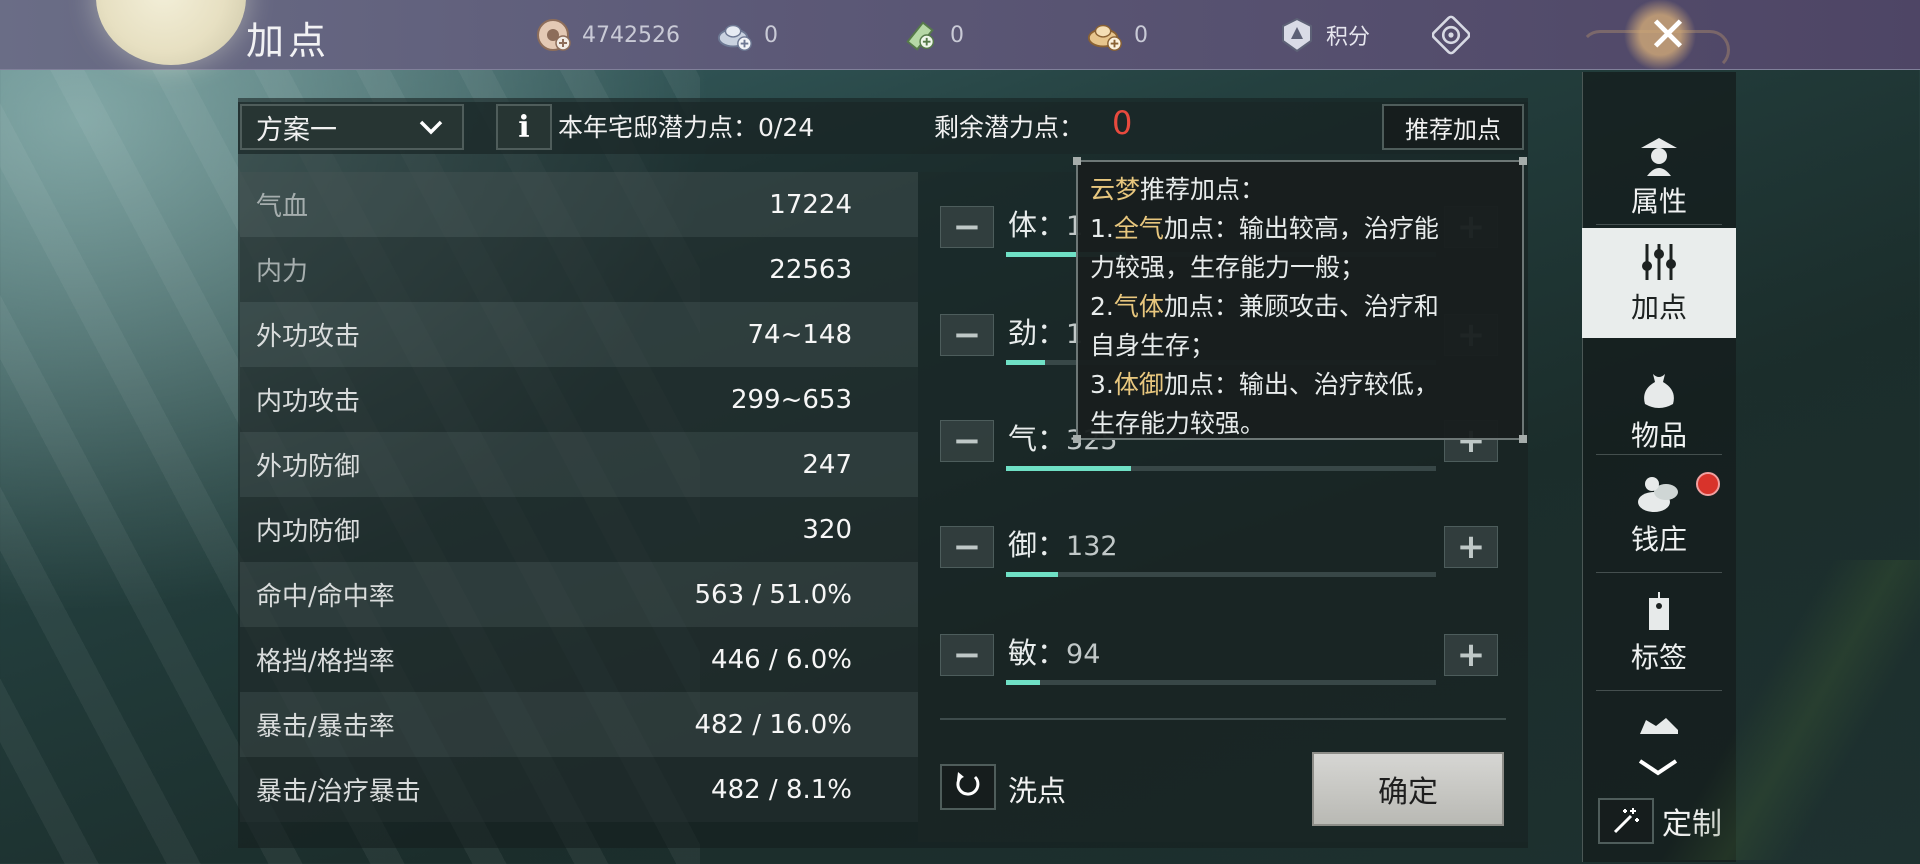  What do you see at coordinates (282, 272) in the screenshot?
I see `stat-label: 内力` at bounding box center [282, 272].